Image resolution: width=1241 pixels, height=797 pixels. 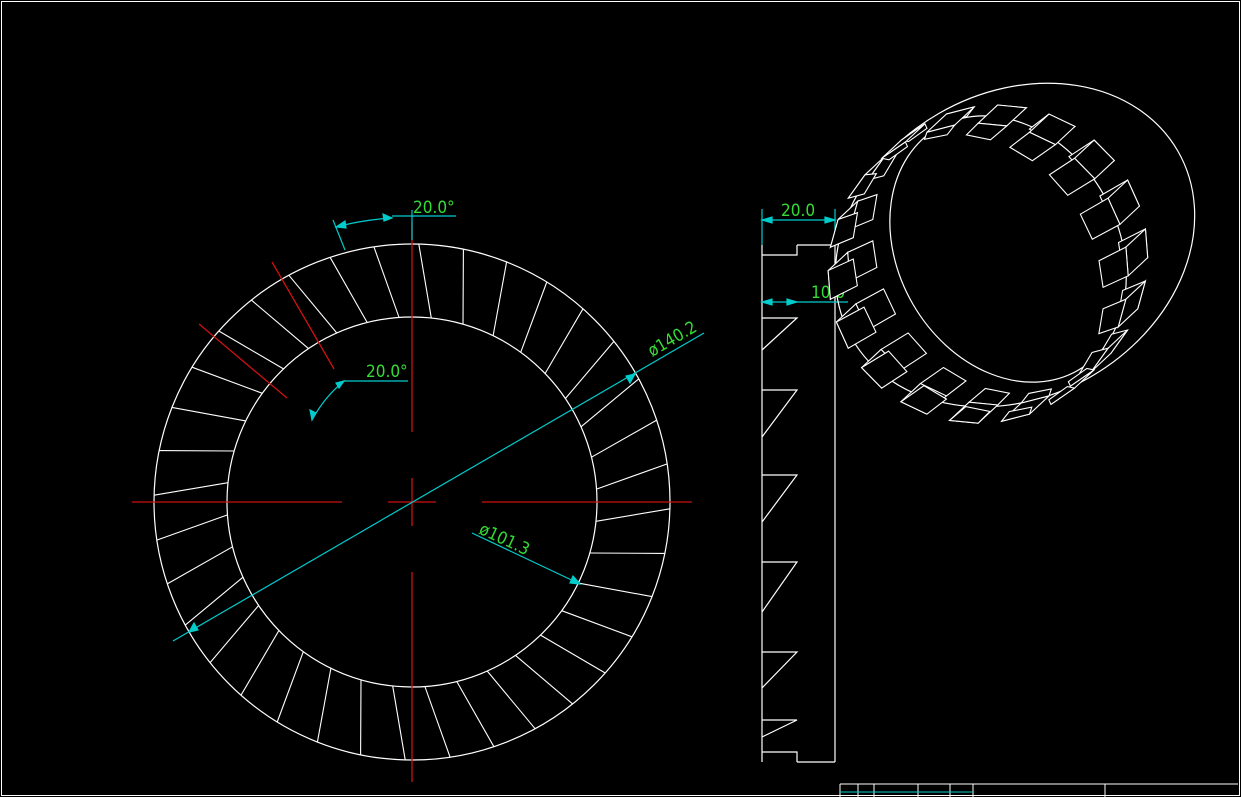 I want to click on depth-arrow-right, so click(x=793, y=302).